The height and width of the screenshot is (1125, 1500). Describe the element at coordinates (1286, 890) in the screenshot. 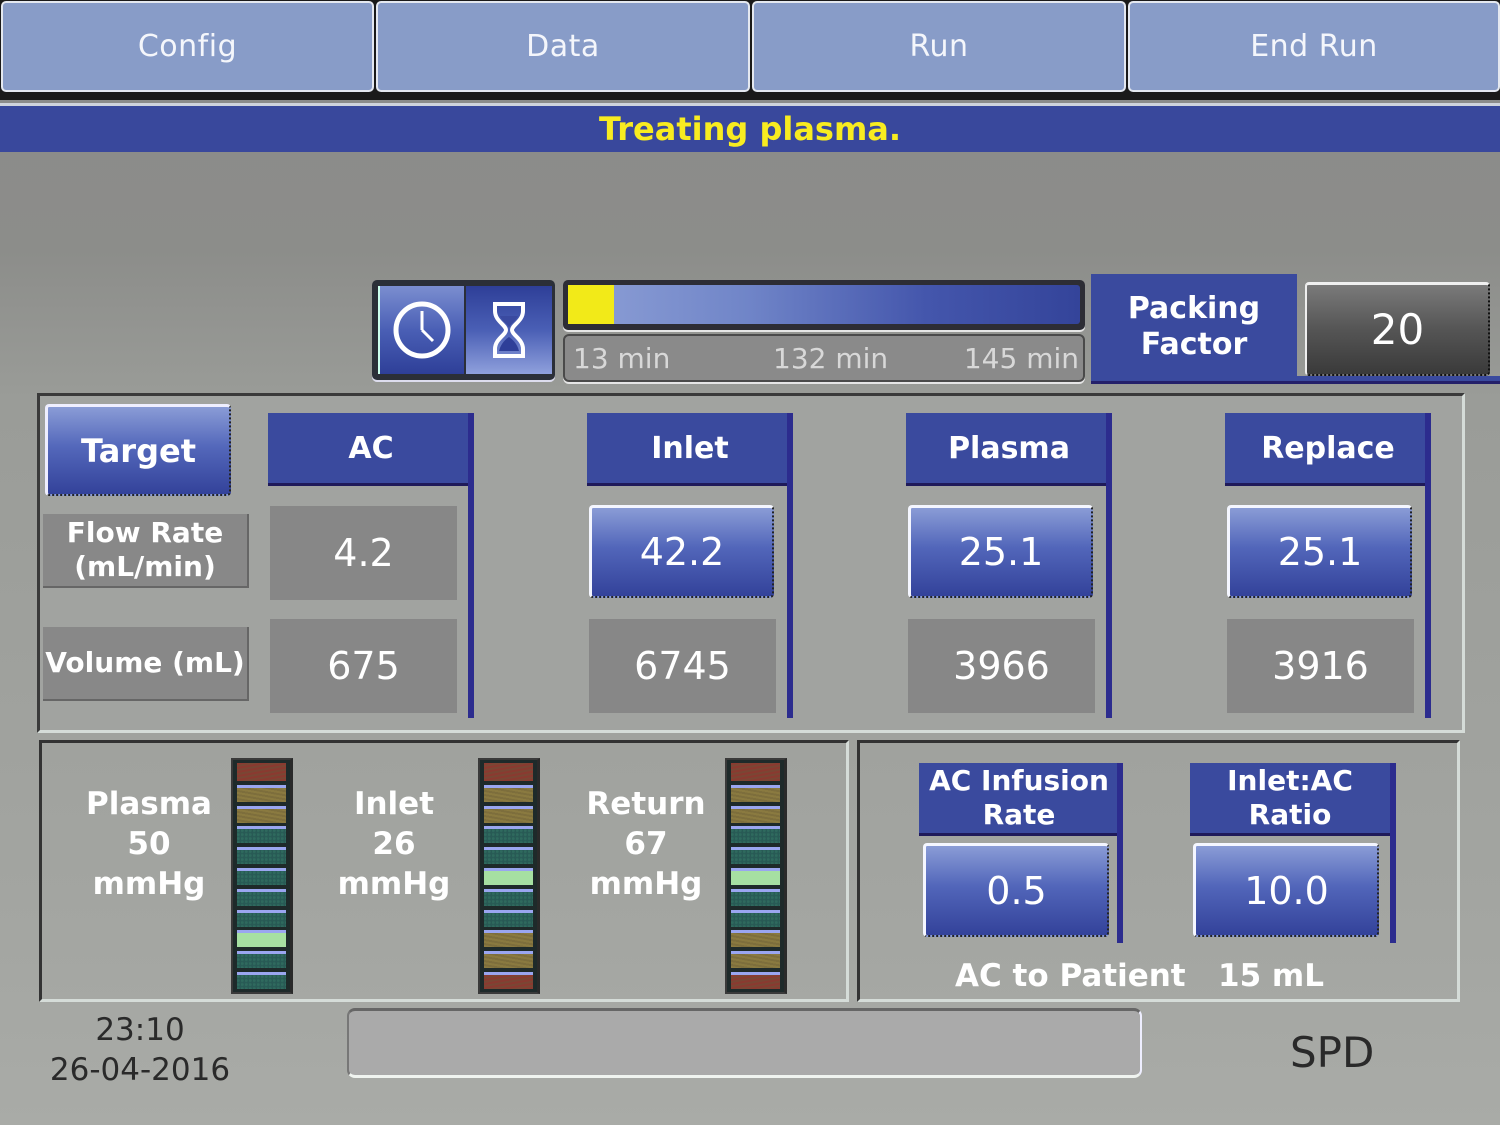

I see `inlet-ac-ratio-button: 10.0` at that location.